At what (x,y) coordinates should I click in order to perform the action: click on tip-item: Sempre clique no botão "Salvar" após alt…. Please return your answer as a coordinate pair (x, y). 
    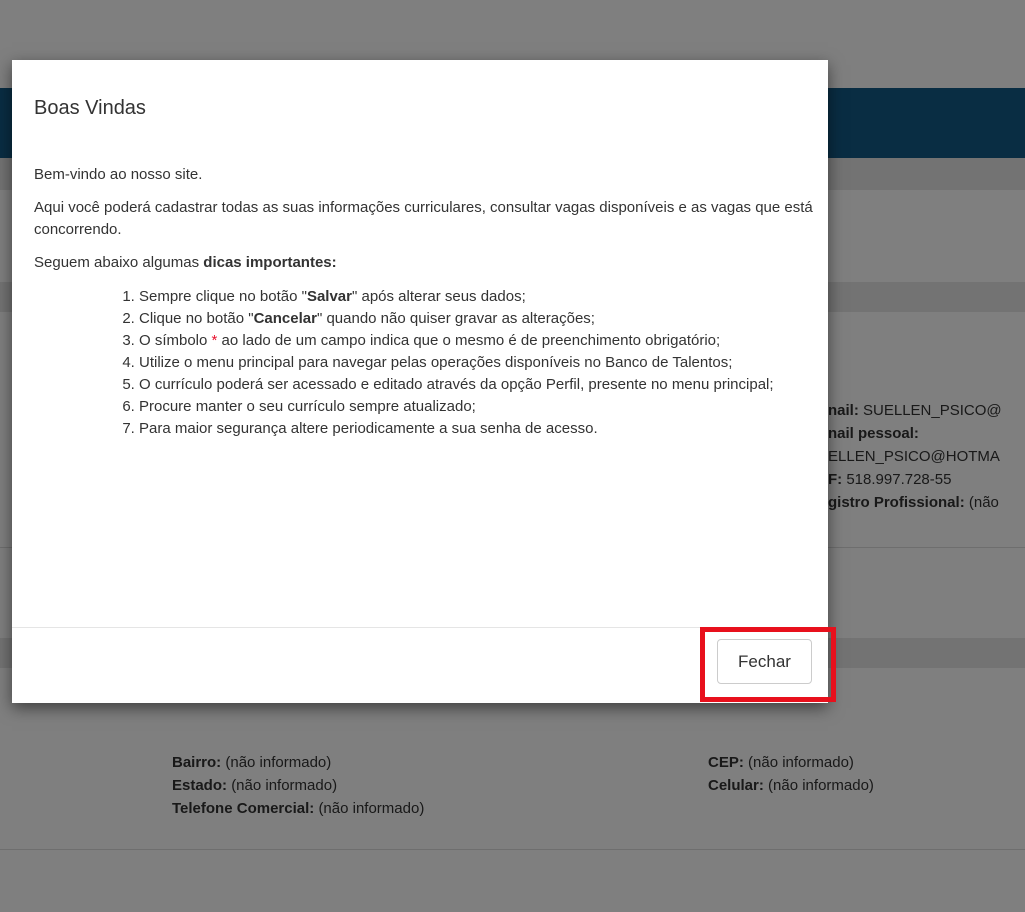
    Looking at the image, I should click on (481, 297).